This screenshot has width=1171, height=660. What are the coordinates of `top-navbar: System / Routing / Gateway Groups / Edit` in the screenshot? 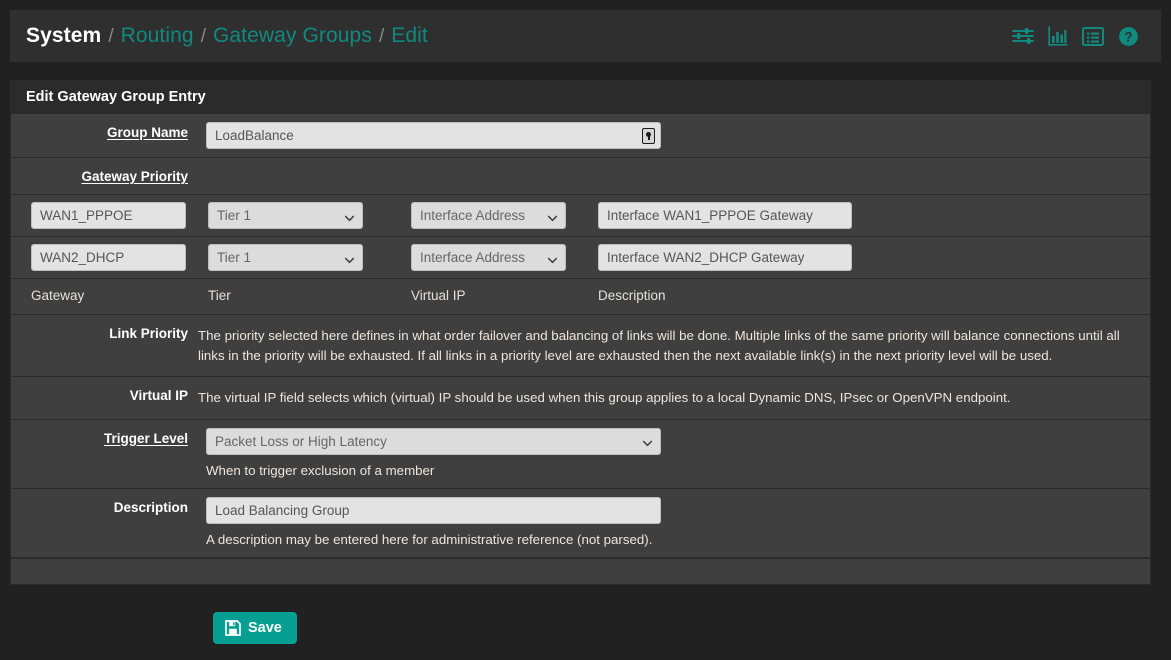 It's located at (585, 36).